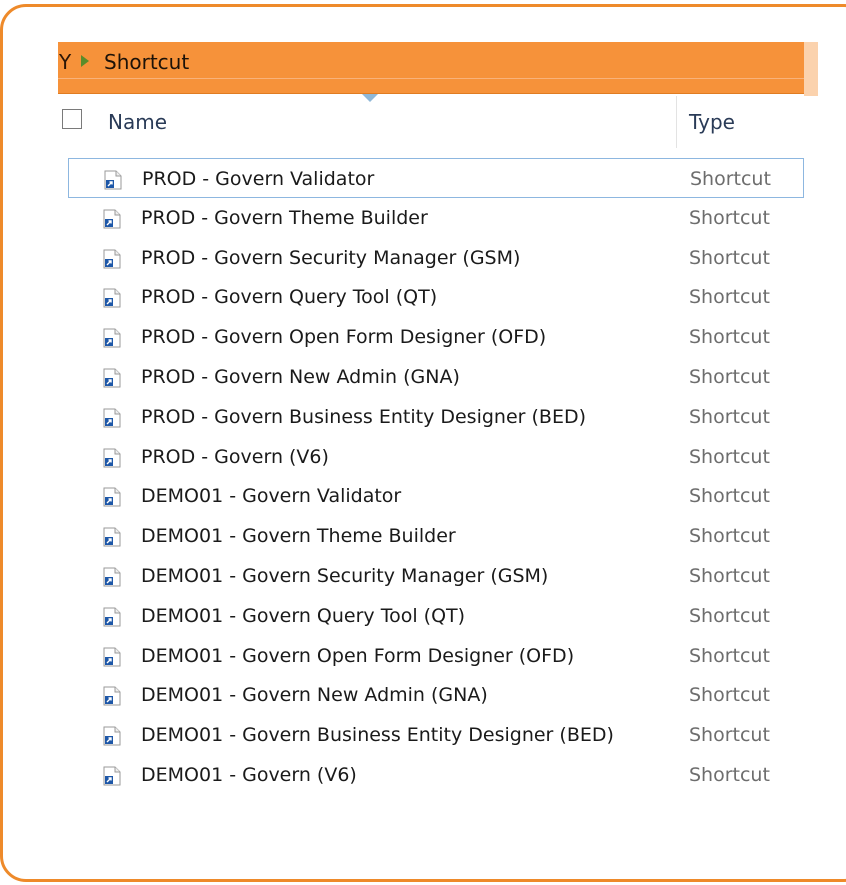 The height and width of the screenshot is (885, 846). What do you see at coordinates (303, 615) in the screenshot?
I see `file-name: DEMO01 - Govern Query Tool (QT)` at bounding box center [303, 615].